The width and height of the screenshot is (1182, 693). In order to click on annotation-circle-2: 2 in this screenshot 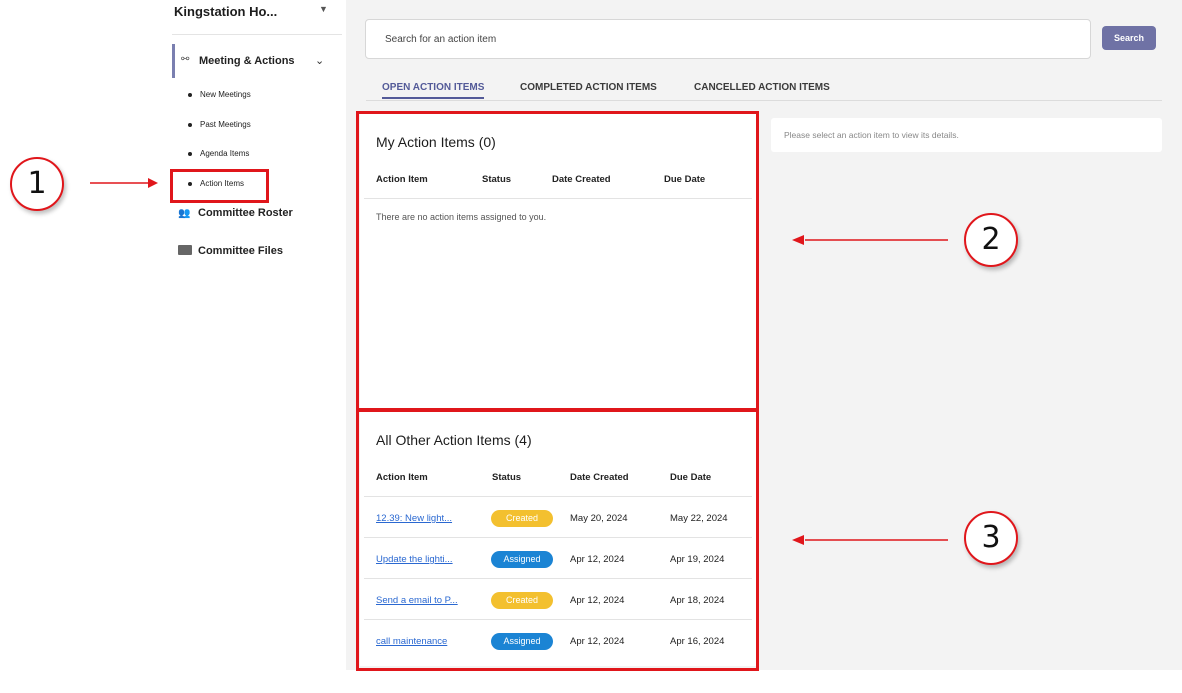, I will do `click(991, 240)`.